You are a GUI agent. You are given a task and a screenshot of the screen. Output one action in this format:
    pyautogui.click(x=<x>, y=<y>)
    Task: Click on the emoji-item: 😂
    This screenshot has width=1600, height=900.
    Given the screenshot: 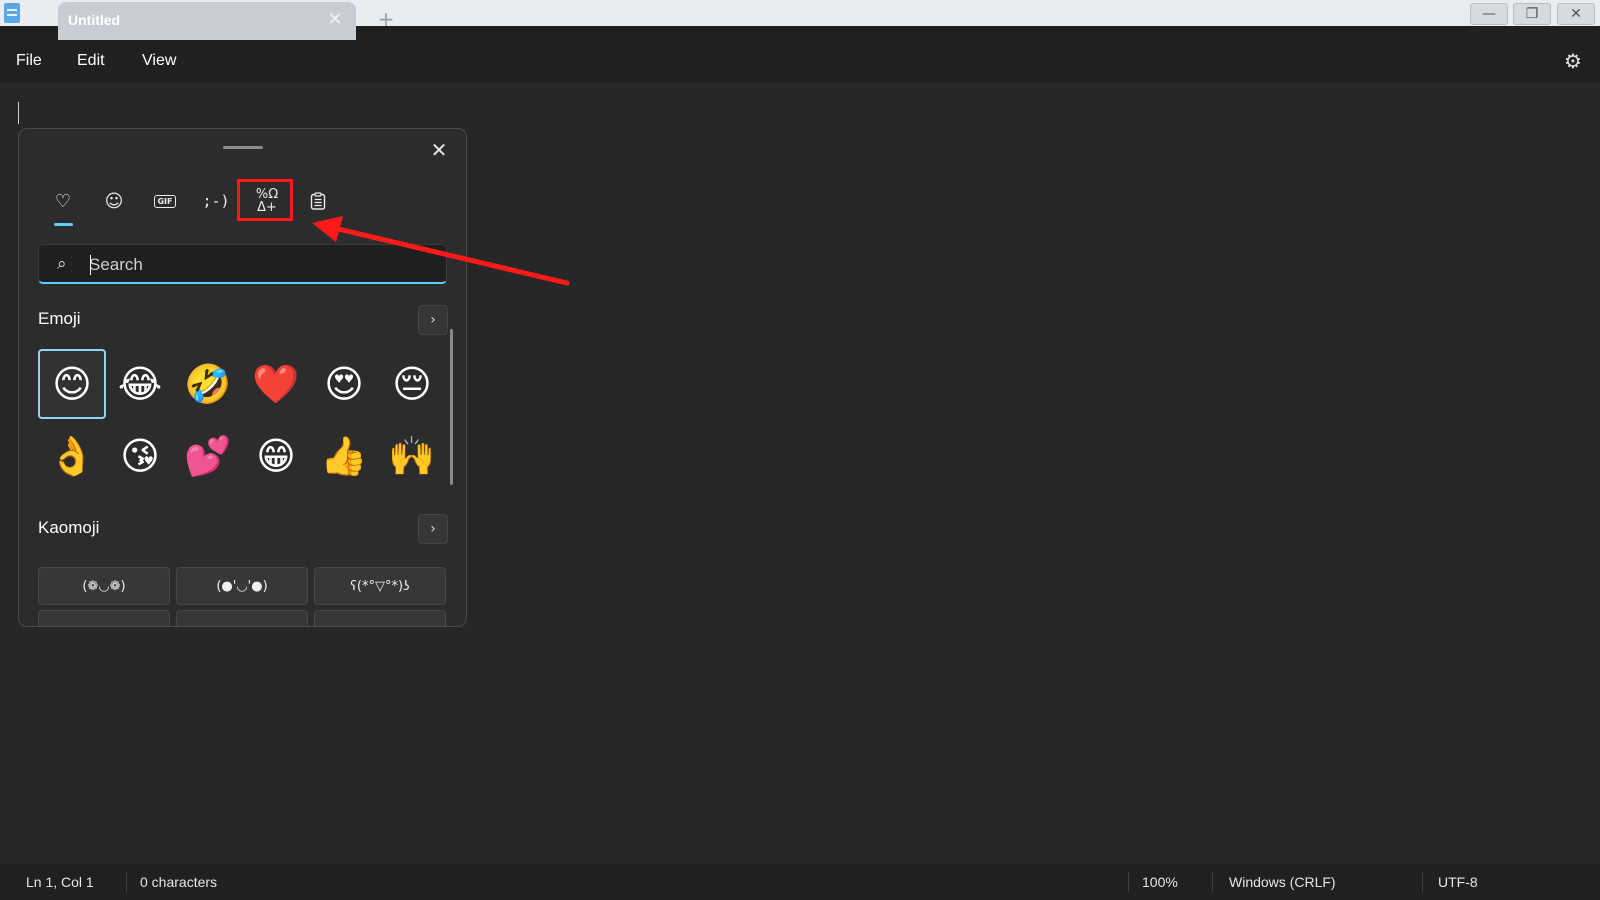 What is the action you would take?
    pyautogui.click(x=140, y=384)
    